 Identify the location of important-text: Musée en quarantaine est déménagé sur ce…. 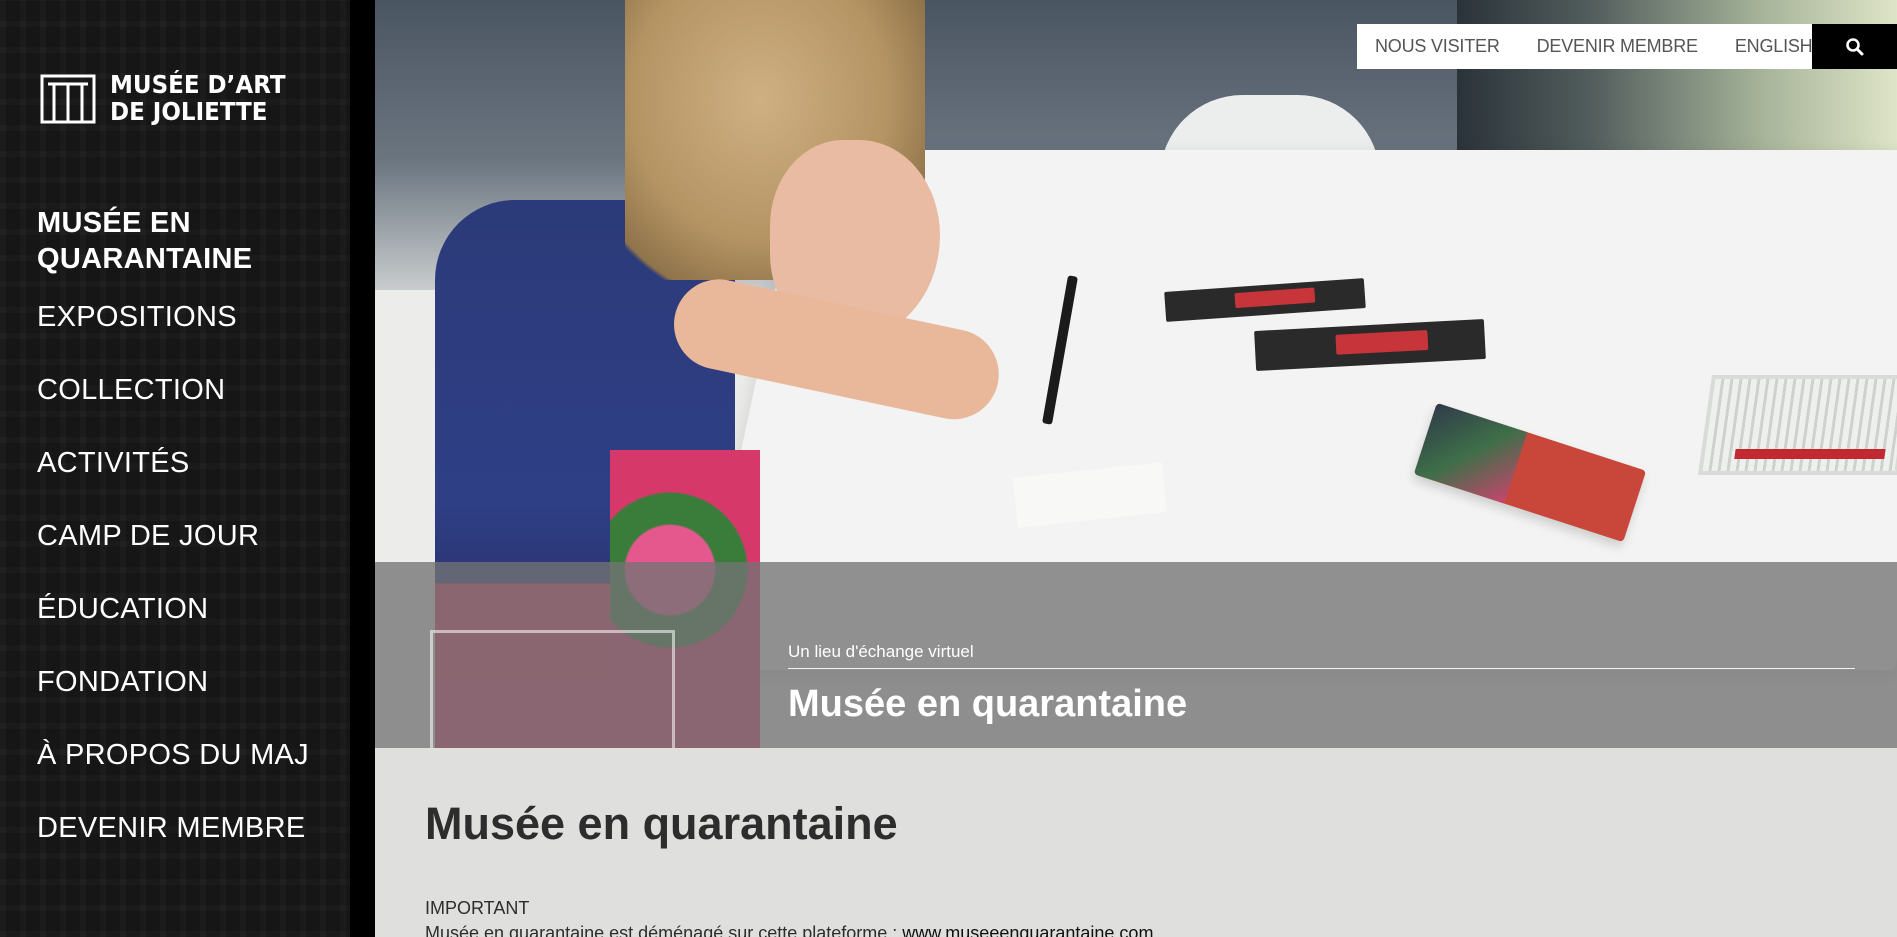
(789, 930).